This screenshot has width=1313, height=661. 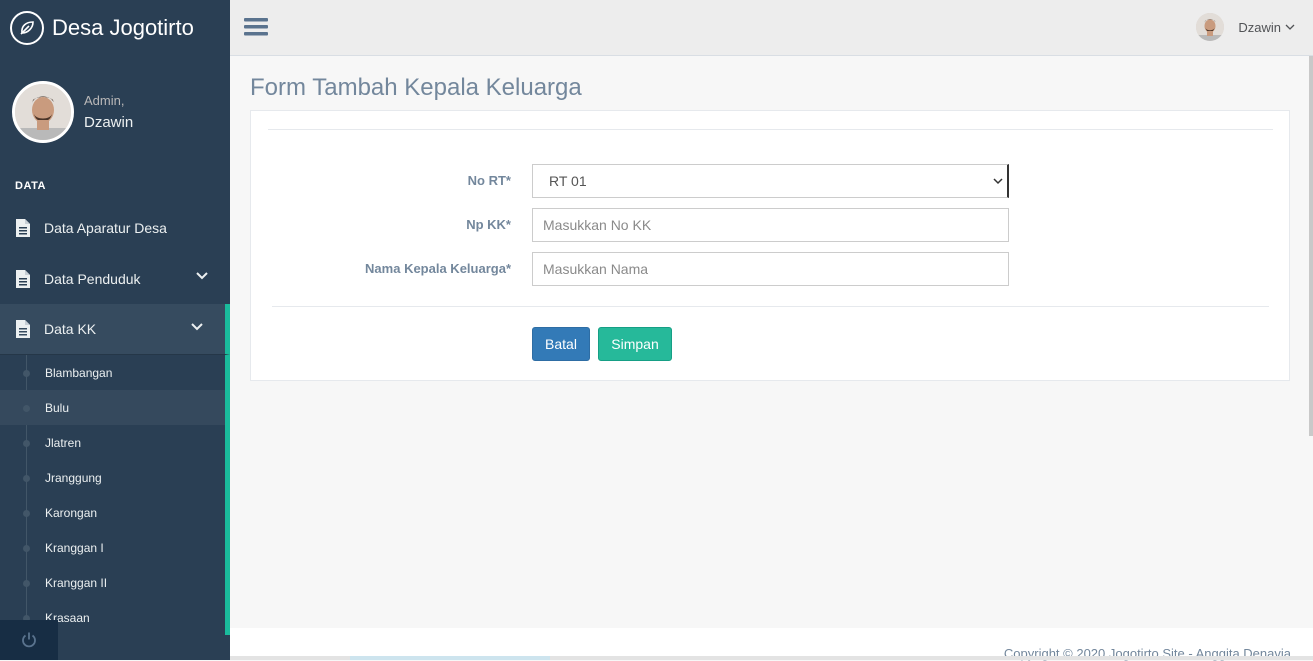 What do you see at coordinates (1311, 246) in the screenshot?
I see `vertical-scrollbar` at bounding box center [1311, 246].